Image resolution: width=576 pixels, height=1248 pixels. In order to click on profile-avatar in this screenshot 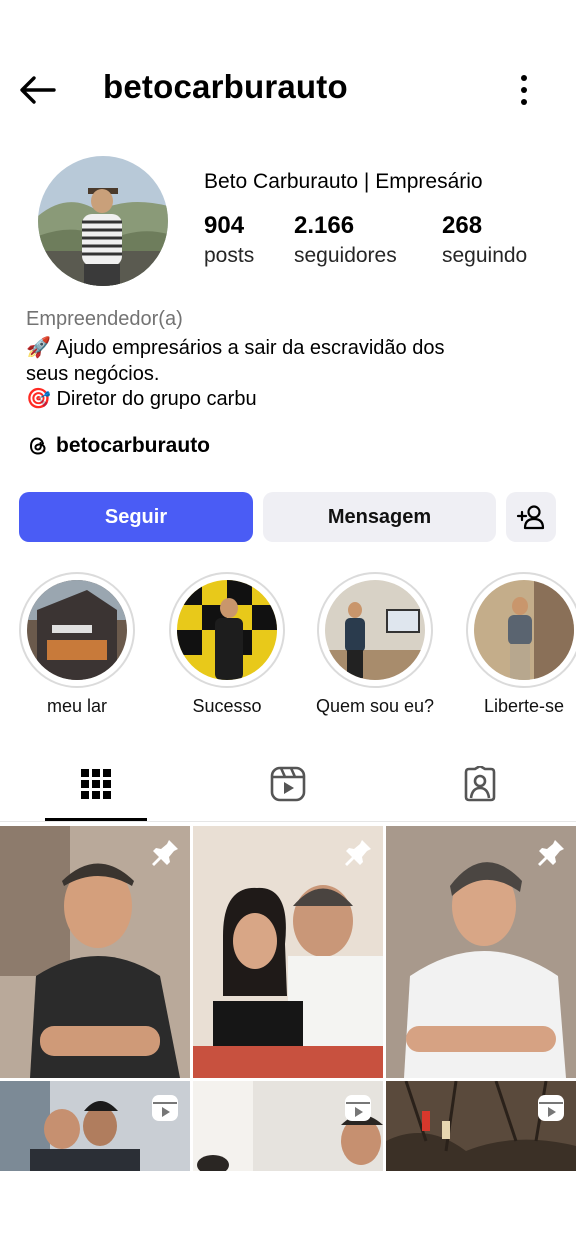, I will do `click(103, 221)`.